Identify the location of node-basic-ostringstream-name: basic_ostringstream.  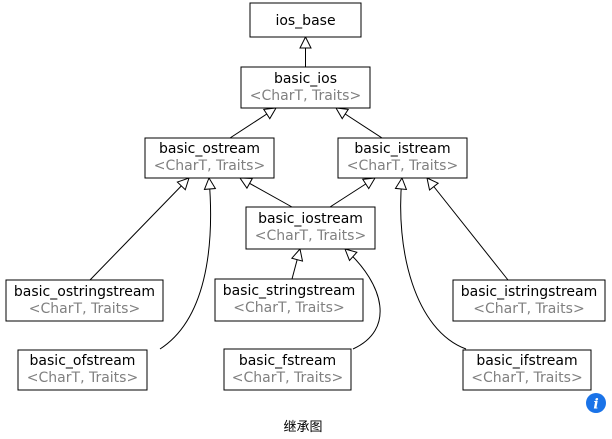
(84, 292).